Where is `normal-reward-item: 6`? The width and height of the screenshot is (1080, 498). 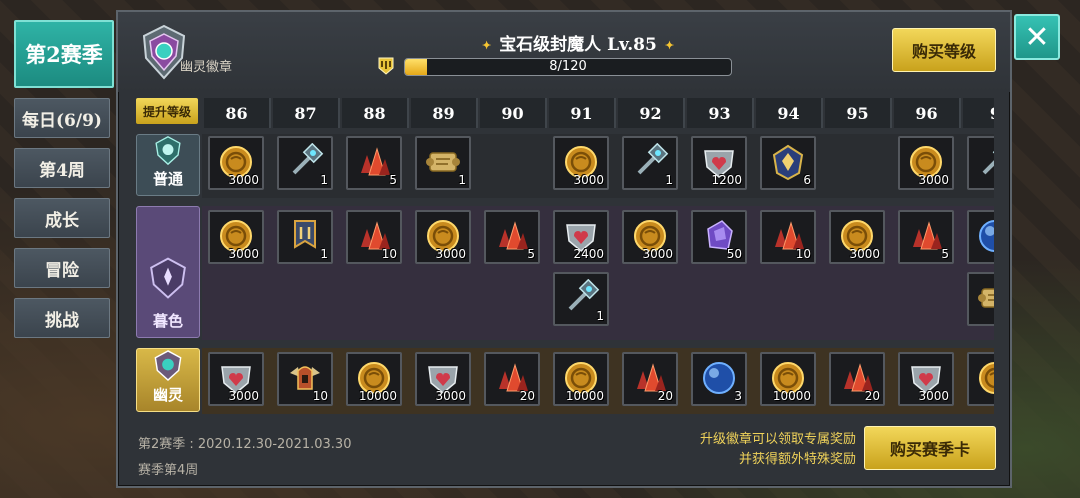
normal-reward-item: 6 is located at coordinates (788, 163).